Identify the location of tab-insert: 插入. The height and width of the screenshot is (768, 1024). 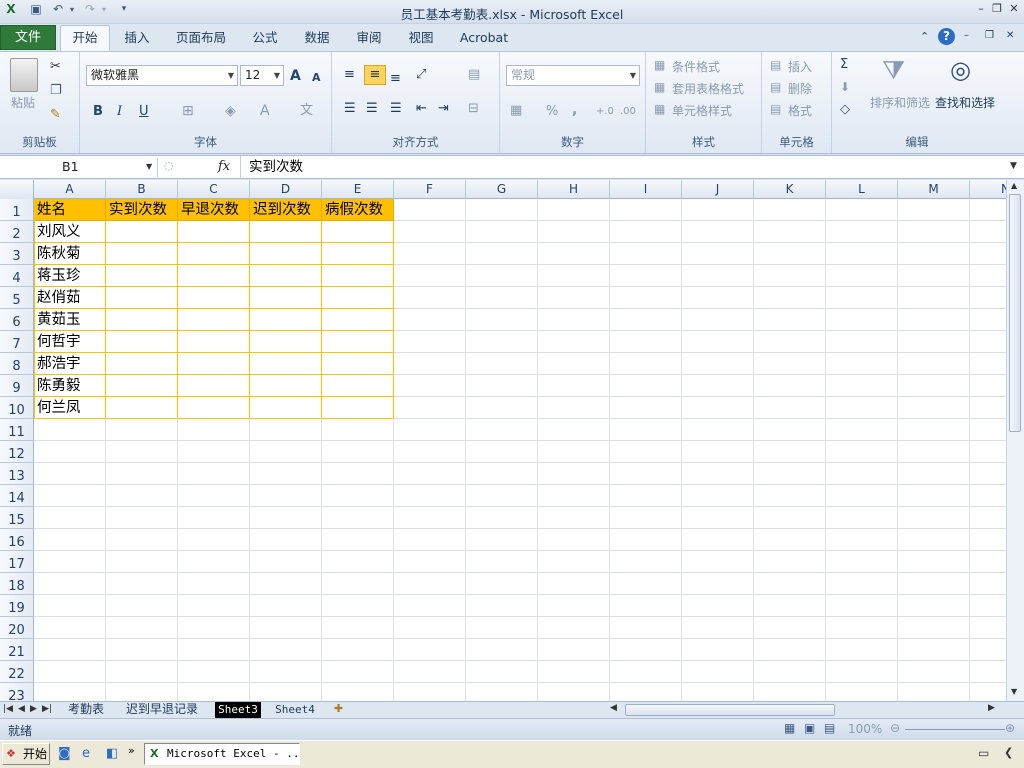
(137, 40).